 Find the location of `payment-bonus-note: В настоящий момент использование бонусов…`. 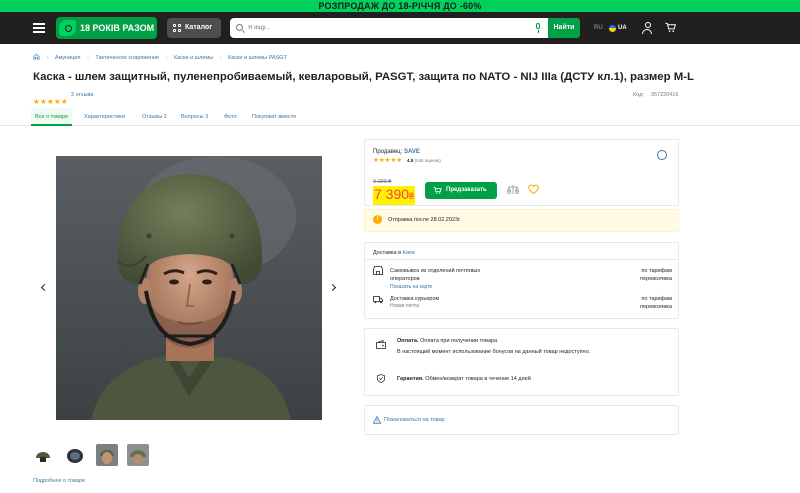

payment-bonus-note: В настоящий момент использование бонусов… is located at coordinates (494, 352).